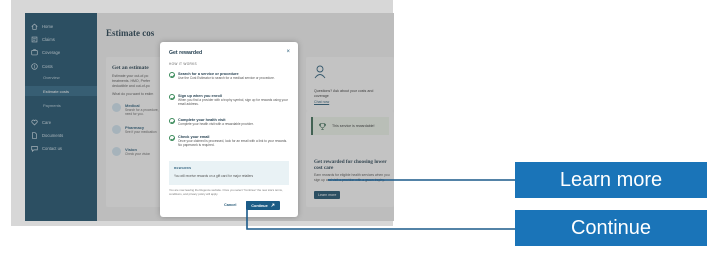 The width and height of the screenshot is (714, 256). What do you see at coordinates (230, 205) in the screenshot?
I see `cancel-button: Cancel` at bounding box center [230, 205].